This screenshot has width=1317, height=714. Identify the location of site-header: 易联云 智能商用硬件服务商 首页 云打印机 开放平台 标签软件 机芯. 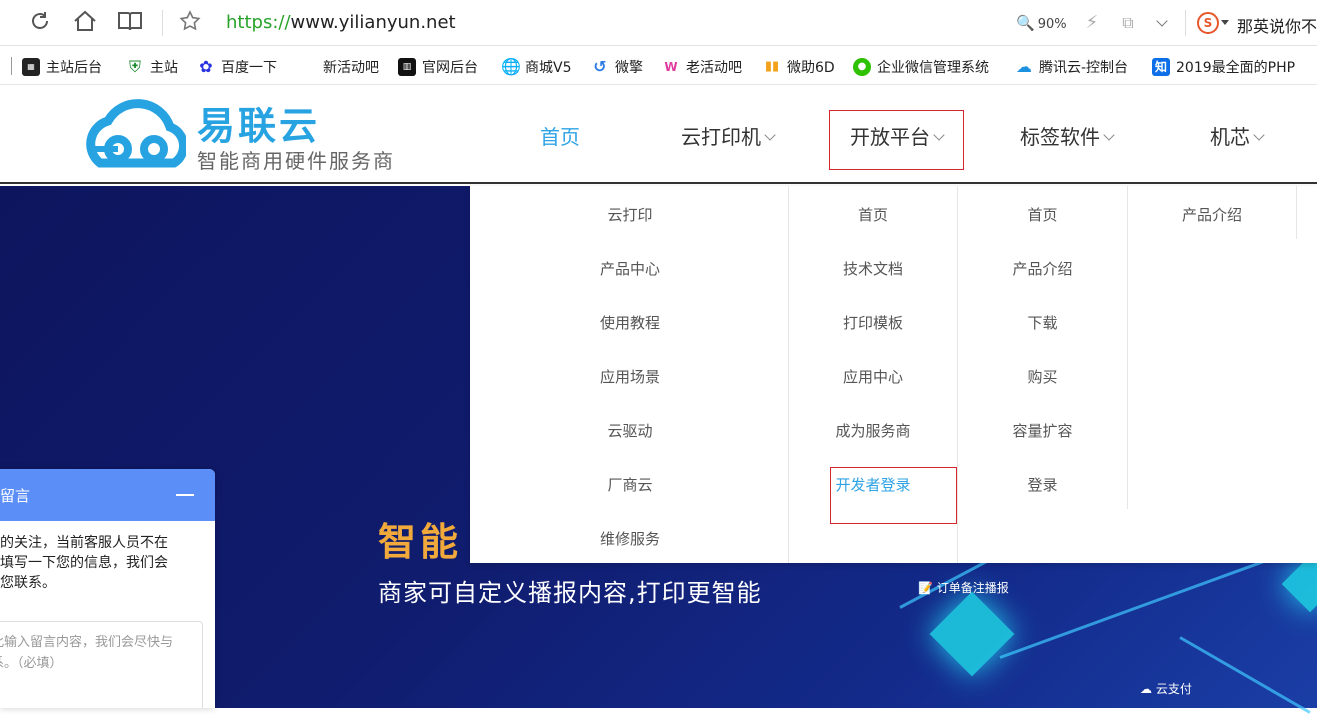
(658, 134).